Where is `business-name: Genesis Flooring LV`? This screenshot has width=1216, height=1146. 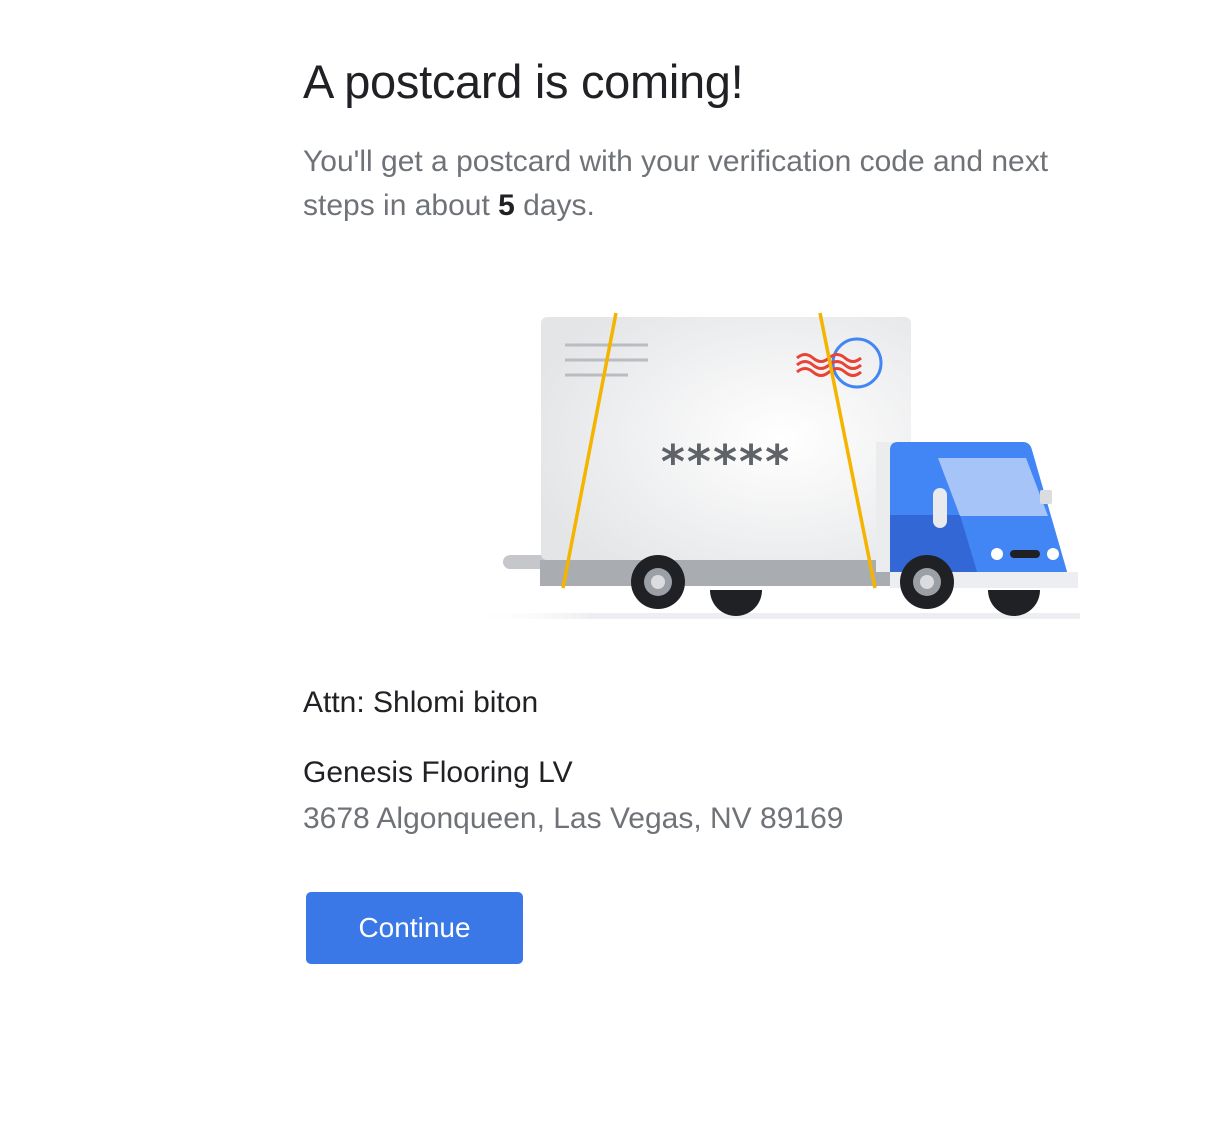 business-name: Genesis Flooring LV is located at coordinates (438, 772).